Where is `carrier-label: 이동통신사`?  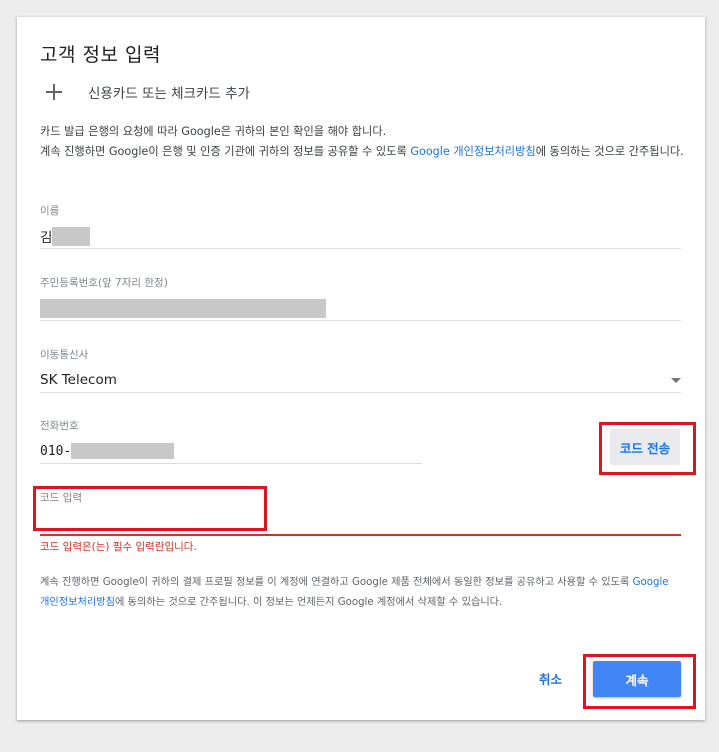 carrier-label: 이동통신사 is located at coordinates (64, 355).